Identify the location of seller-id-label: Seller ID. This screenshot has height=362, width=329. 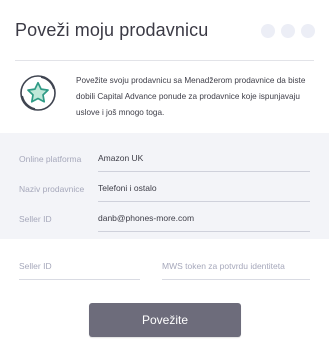
(35, 219).